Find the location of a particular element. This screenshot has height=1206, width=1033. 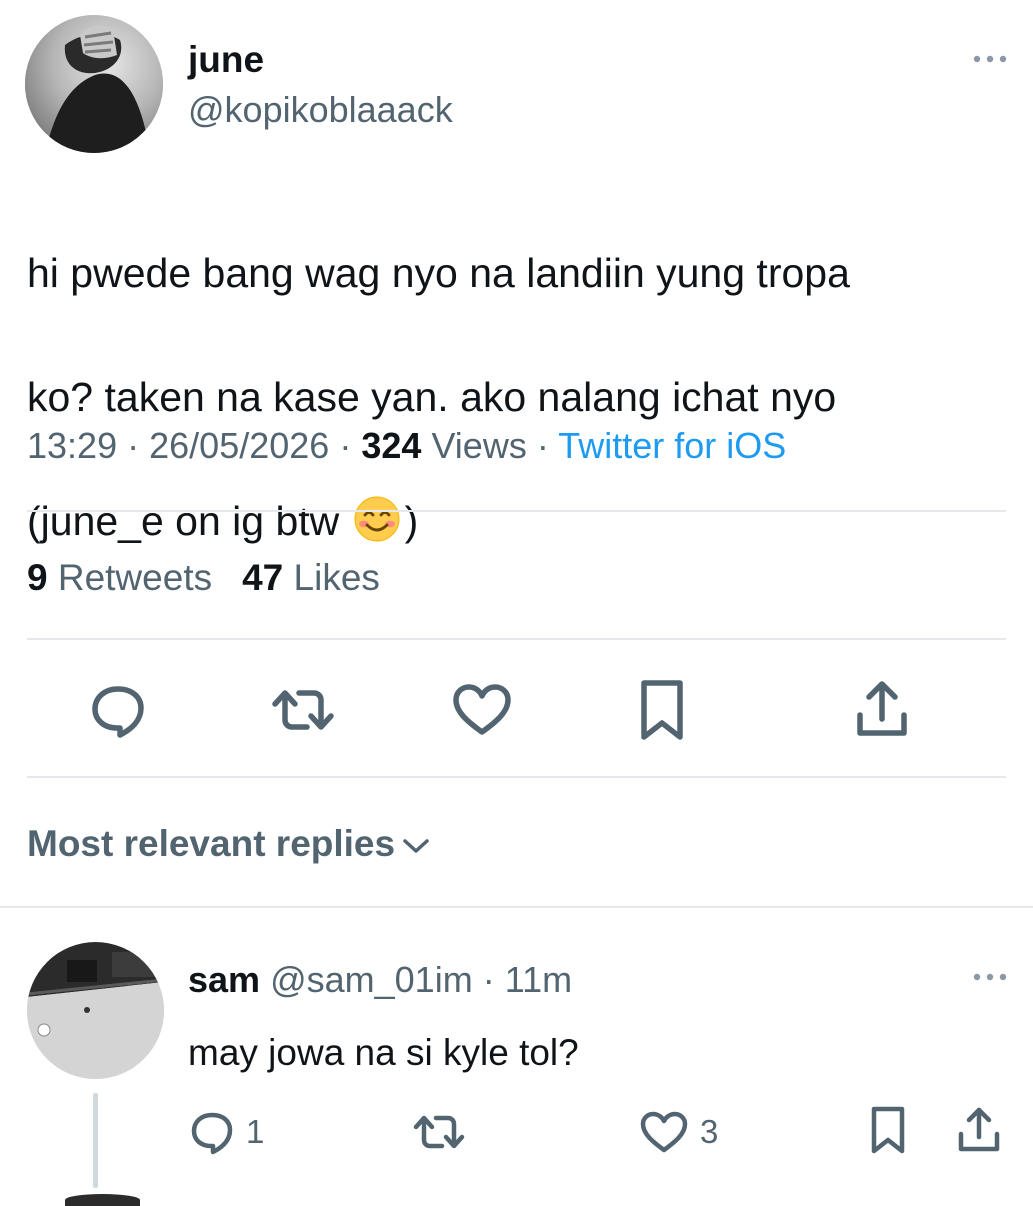

retweets-count: 9 is located at coordinates (37, 577).